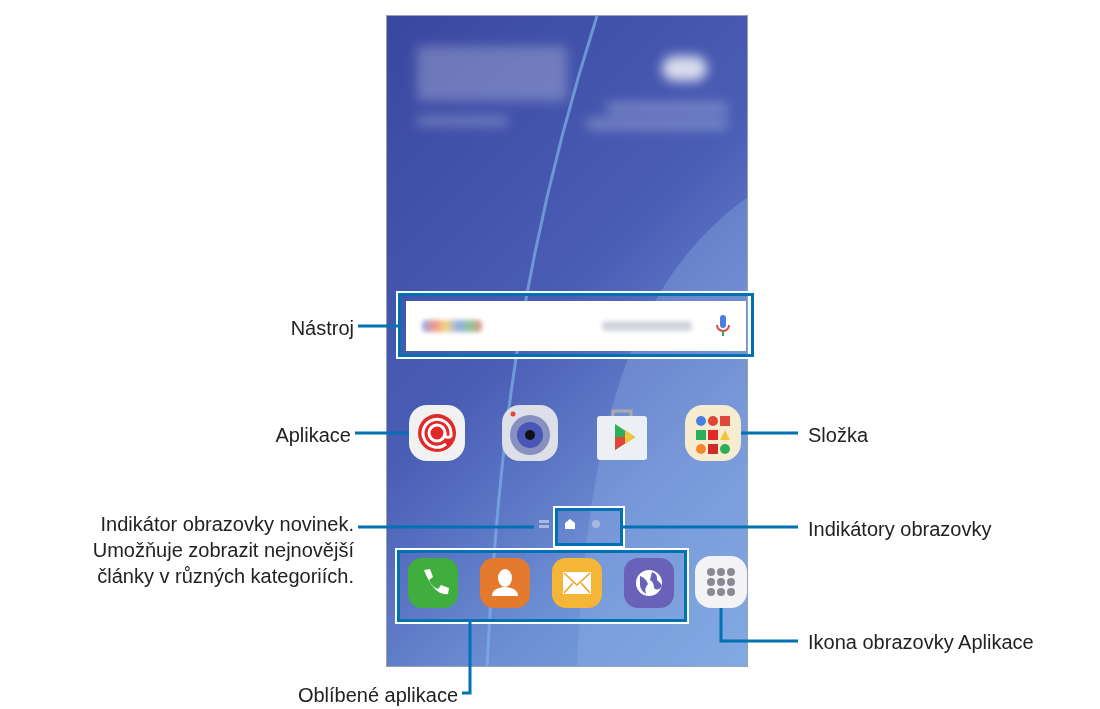  Describe the element at coordinates (544, 524) in the screenshot. I see `news-page-icon` at that location.